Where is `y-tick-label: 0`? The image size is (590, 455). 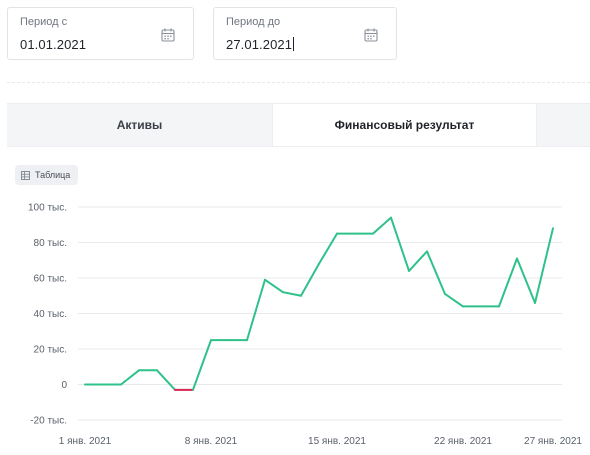 y-tick-label: 0 is located at coordinates (64, 385).